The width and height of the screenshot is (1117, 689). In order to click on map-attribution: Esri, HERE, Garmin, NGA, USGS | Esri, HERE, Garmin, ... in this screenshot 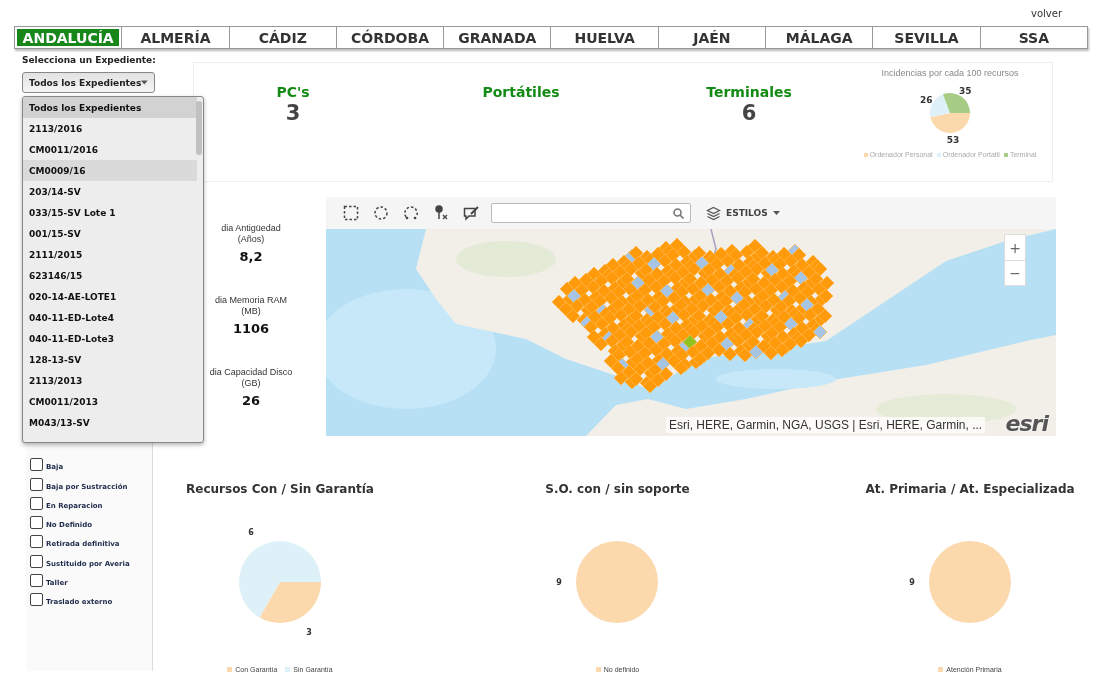, I will do `click(826, 425)`.